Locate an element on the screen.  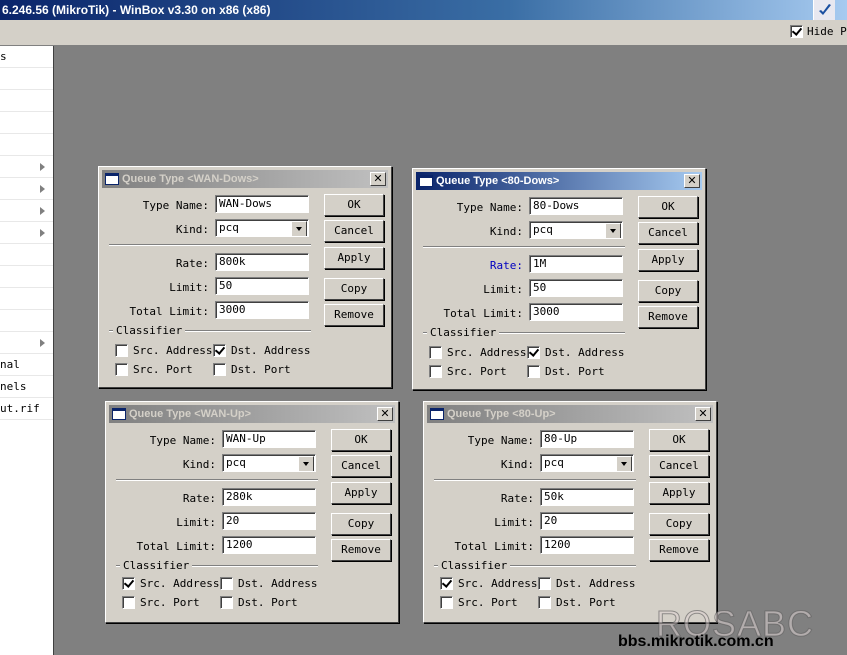
dialog-title: Queue Type <80-Dows> is located at coordinates (498, 181).